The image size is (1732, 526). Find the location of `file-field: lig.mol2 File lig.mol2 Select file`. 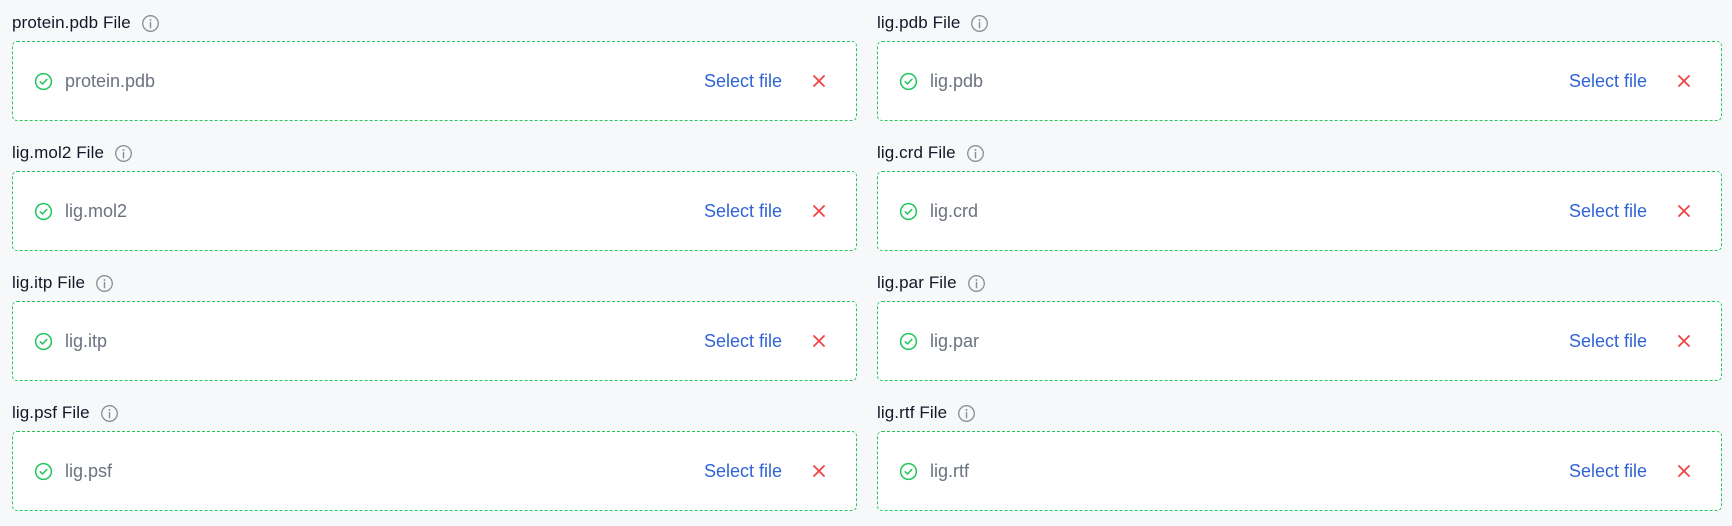

file-field: lig.mol2 File lig.mol2 Select file is located at coordinates (434, 195).